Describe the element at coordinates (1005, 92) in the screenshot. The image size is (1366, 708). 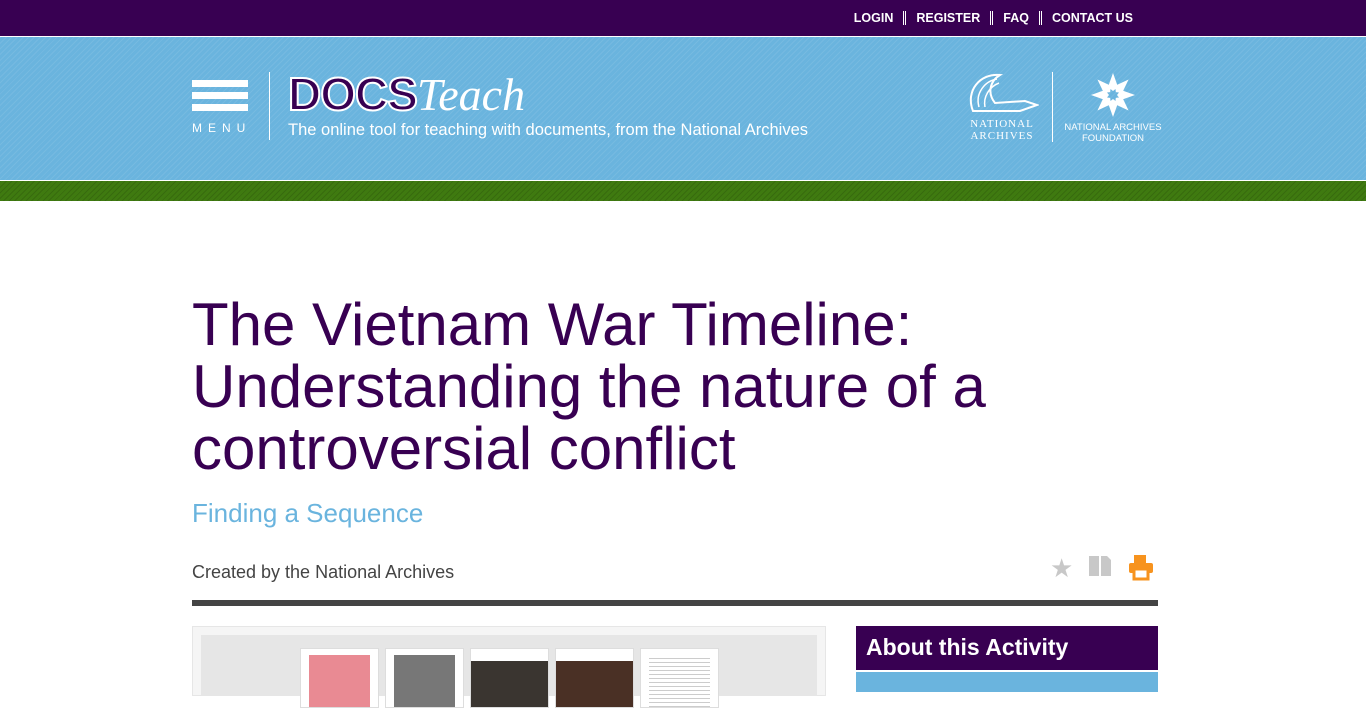
I see `eagle-icon` at that location.